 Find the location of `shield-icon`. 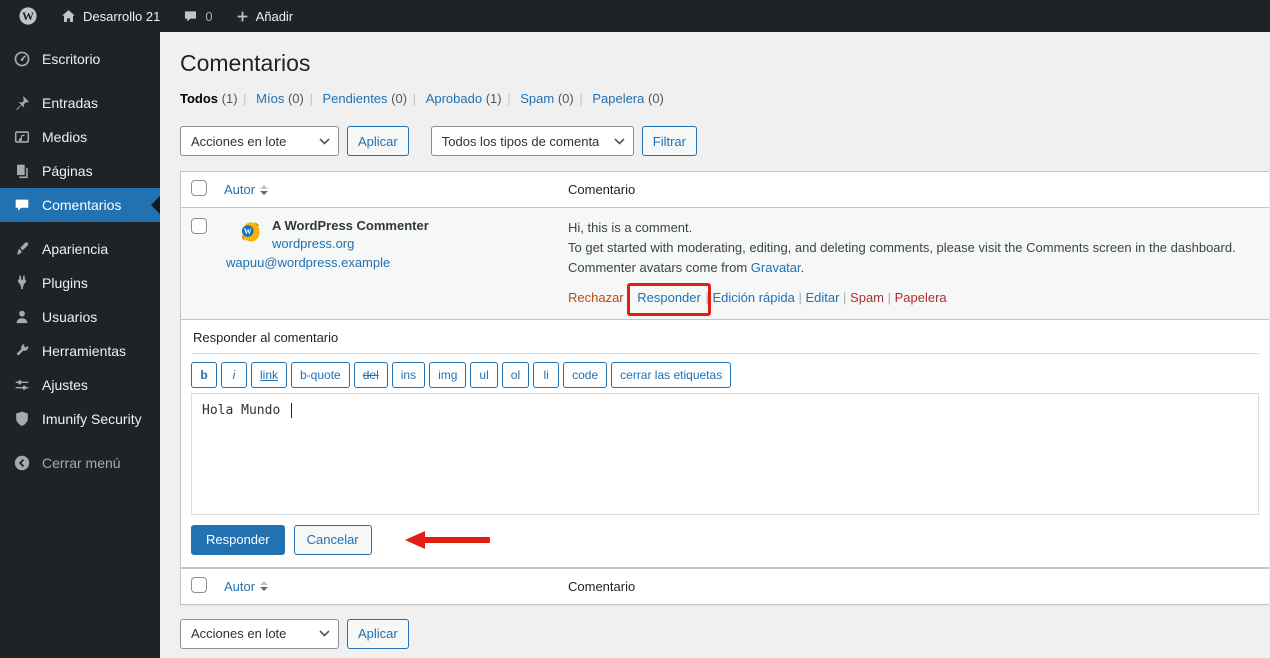

shield-icon is located at coordinates (22, 419).